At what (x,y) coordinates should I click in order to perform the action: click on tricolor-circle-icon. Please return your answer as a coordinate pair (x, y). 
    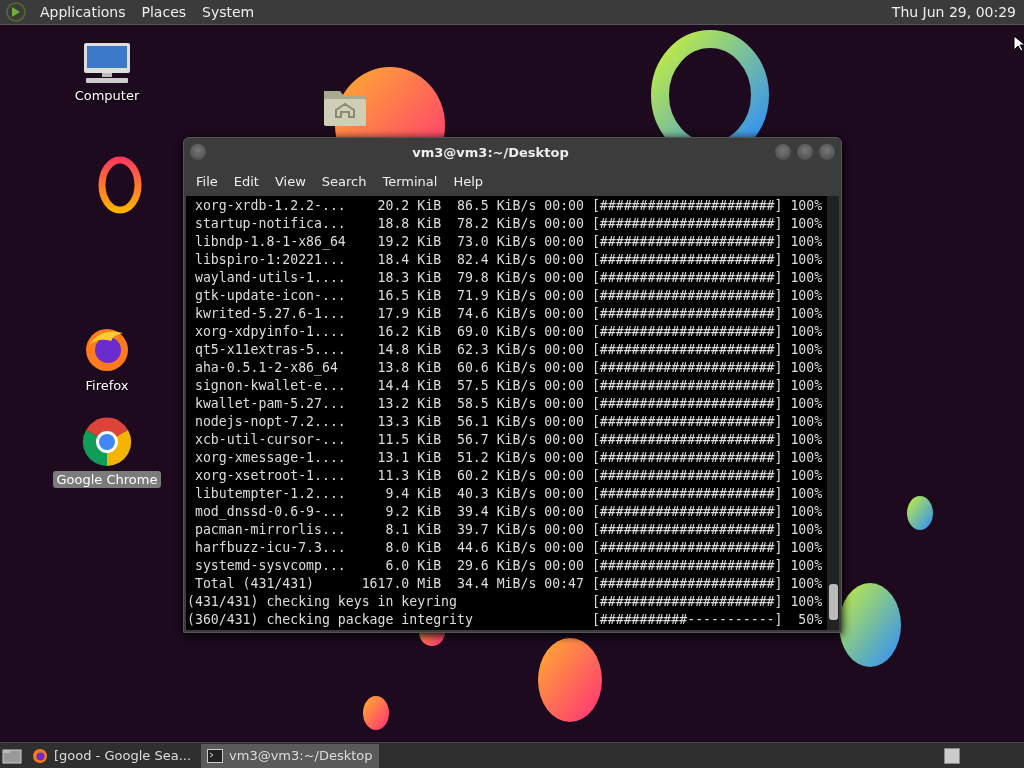
    Looking at the image, I should click on (107, 442).